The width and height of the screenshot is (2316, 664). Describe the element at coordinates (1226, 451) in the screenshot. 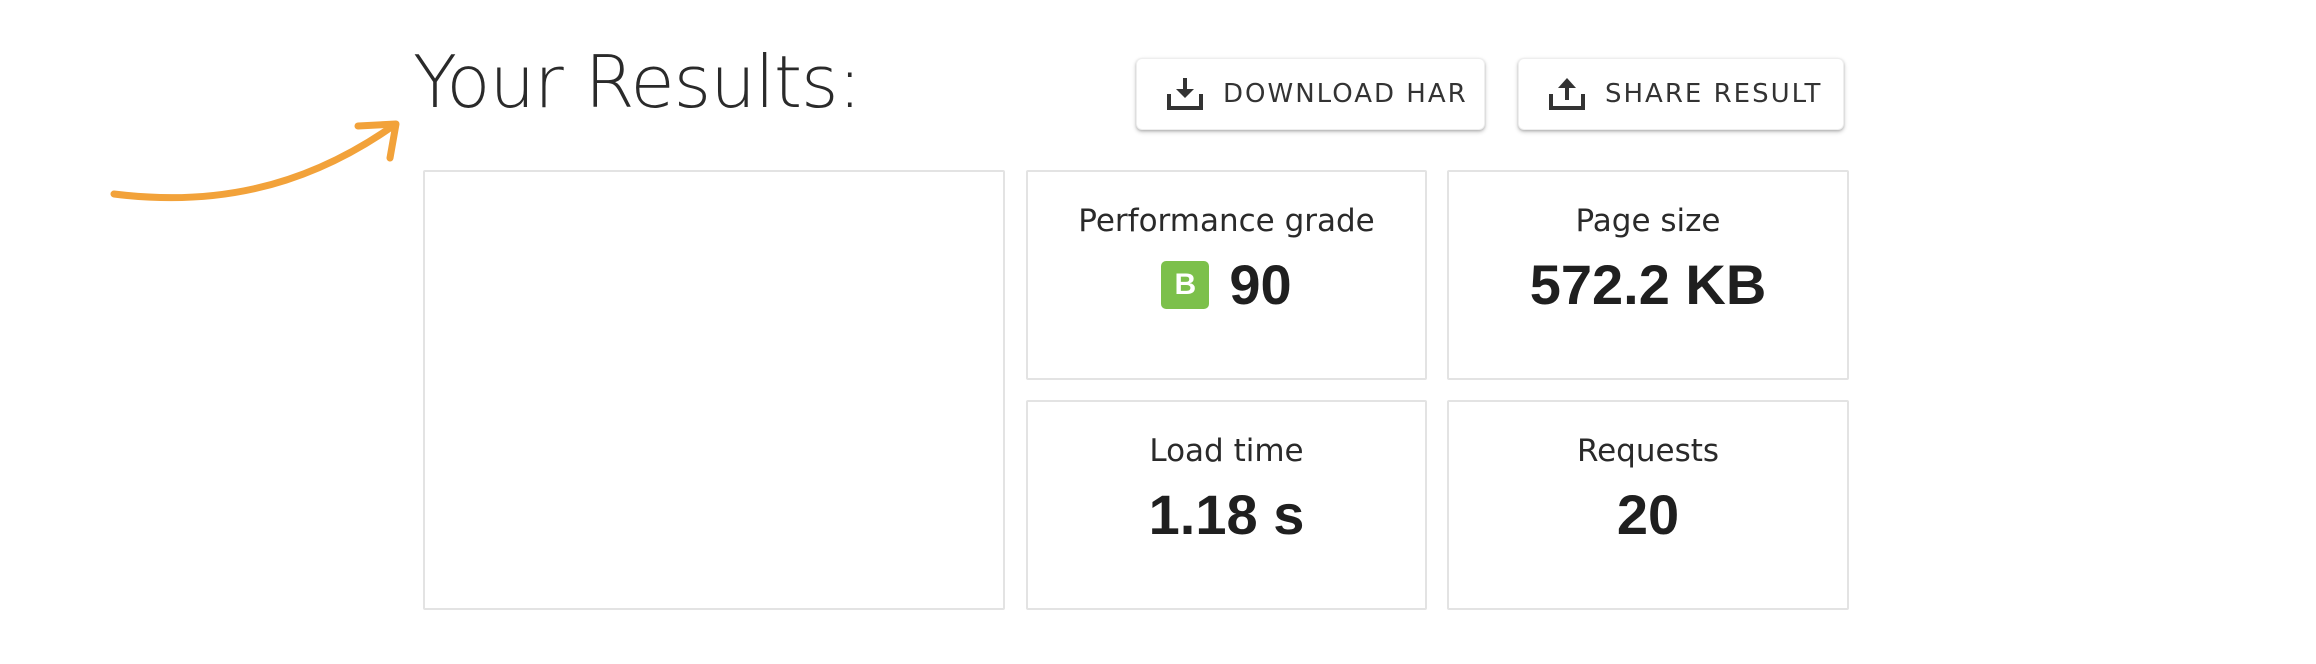

I see `load-time-label: Load time` at that location.